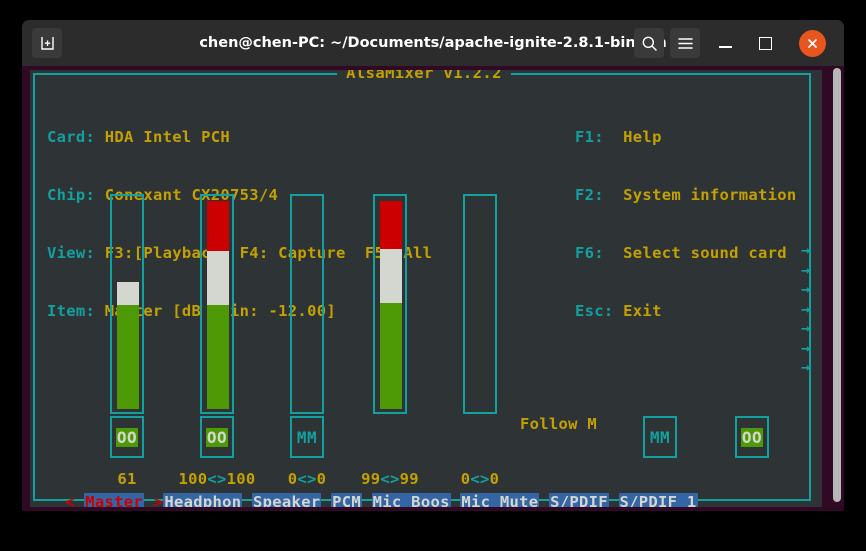  Describe the element at coordinates (203, 500) in the screenshot. I see `channel-label-headphon: Headphon` at that location.